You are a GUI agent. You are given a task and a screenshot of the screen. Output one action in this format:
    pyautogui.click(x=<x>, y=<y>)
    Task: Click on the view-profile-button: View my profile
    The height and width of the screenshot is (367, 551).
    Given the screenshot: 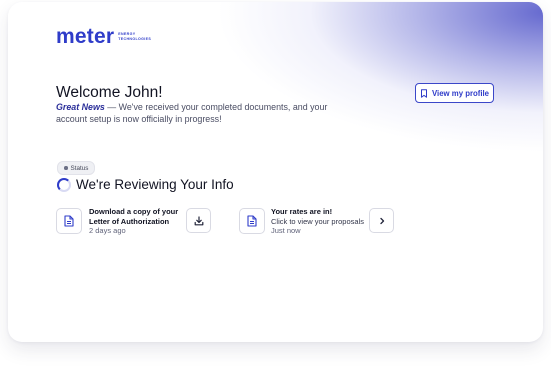 What is the action you would take?
    pyautogui.click(x=454, y=93)
    